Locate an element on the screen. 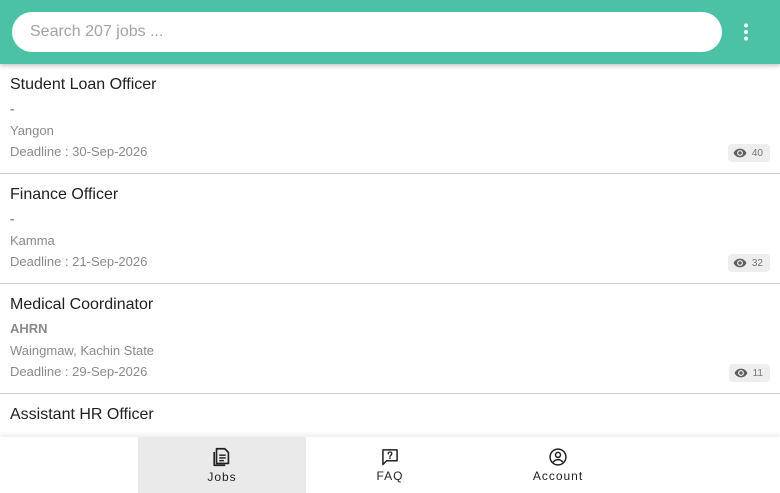 Image resolution: width=780 pixels, height=493 pixels. more-options-button is located at coordinates (746, 32).